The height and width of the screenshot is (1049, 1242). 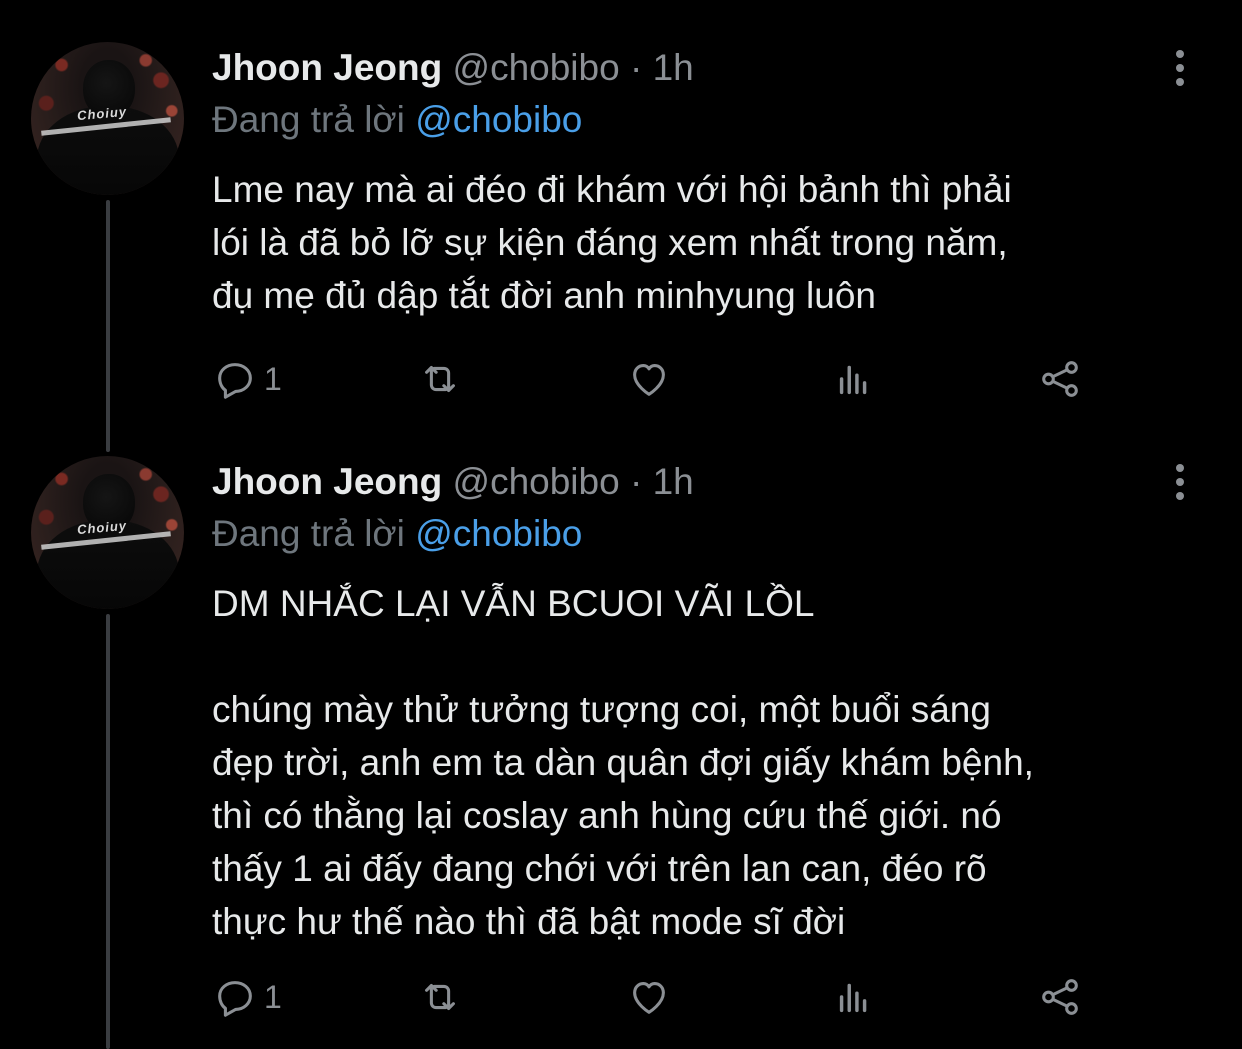 I want to click on analytics-icon, so click(x=853, y=998).